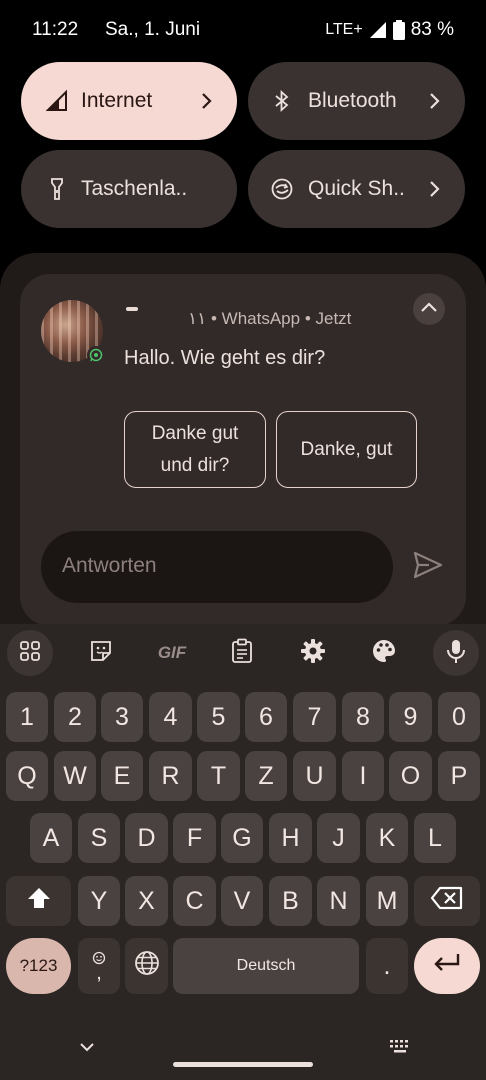 This screenshot has height=1080, width=486. Describe the element at coordinates (218, 776) in the screenshot. I see `key-t: T` at that location.